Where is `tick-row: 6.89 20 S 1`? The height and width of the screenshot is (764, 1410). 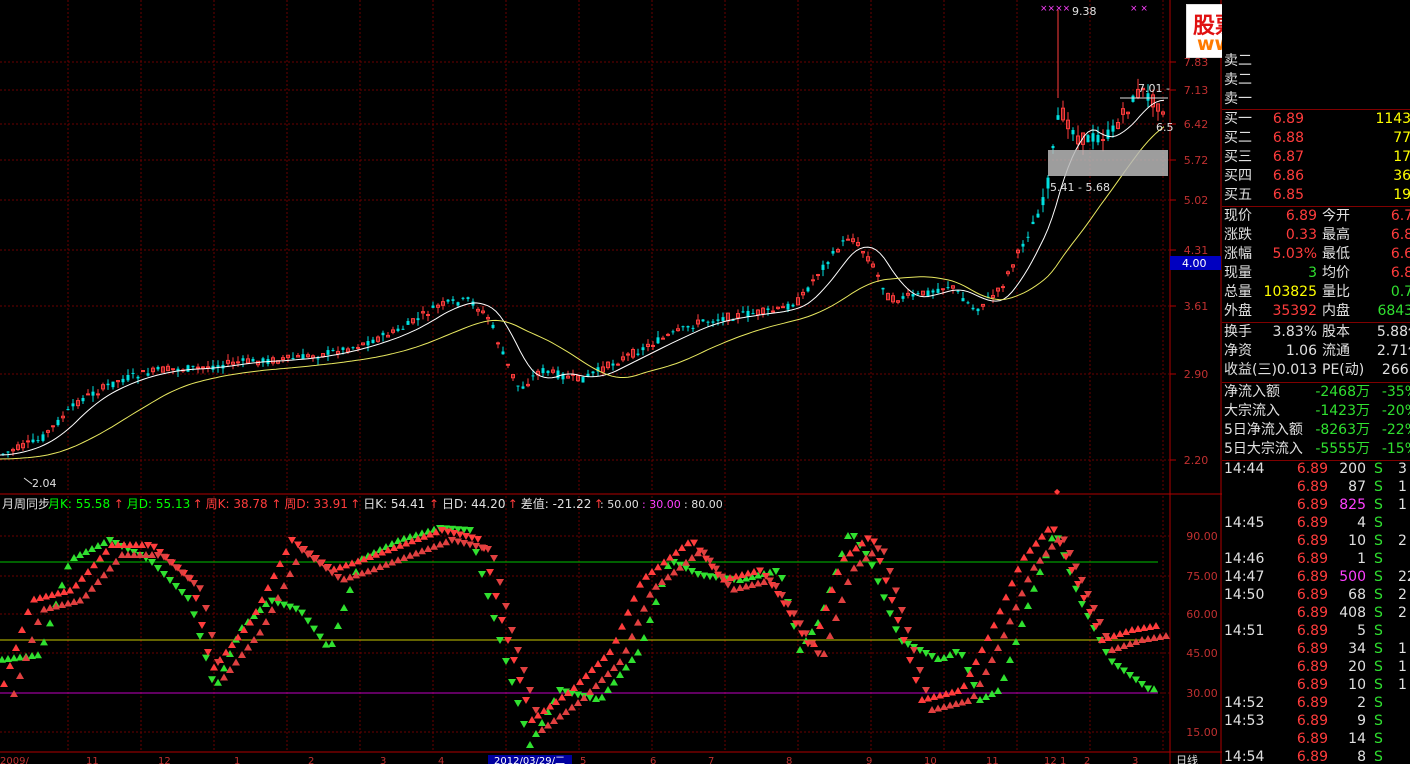
tick-row: 6.89 20 S 1 is located at coordinates (1316, 667).